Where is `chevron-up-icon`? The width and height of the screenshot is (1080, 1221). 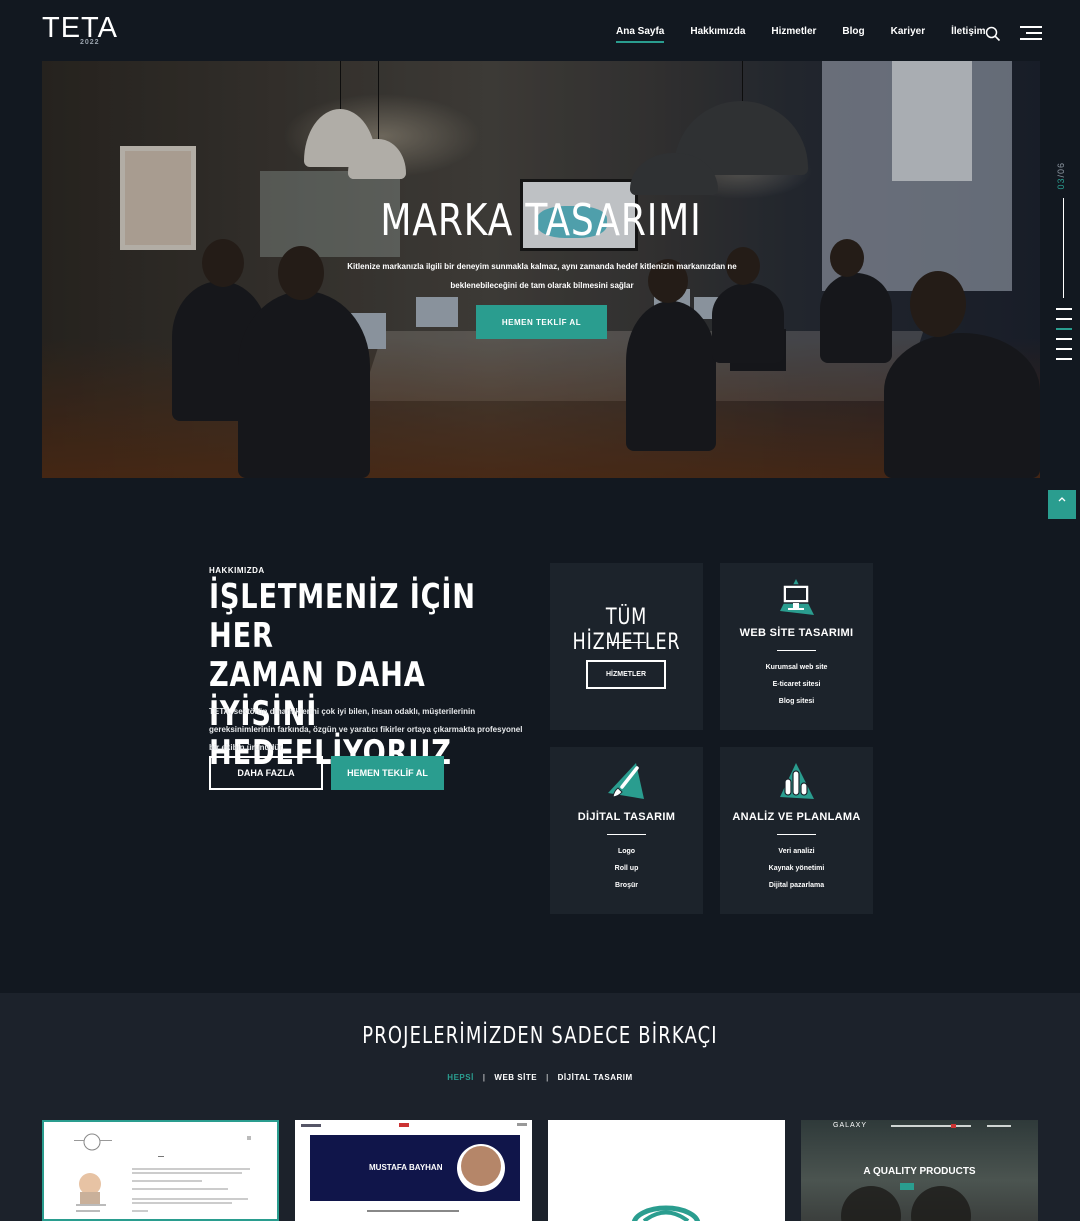
chevron-up-icon is located at coordinates (1062, 499).